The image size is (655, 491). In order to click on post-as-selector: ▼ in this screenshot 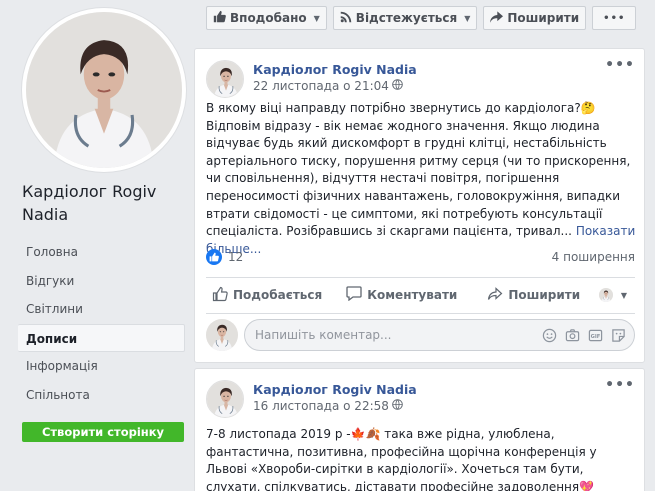, I will do `click(613, 295)`.